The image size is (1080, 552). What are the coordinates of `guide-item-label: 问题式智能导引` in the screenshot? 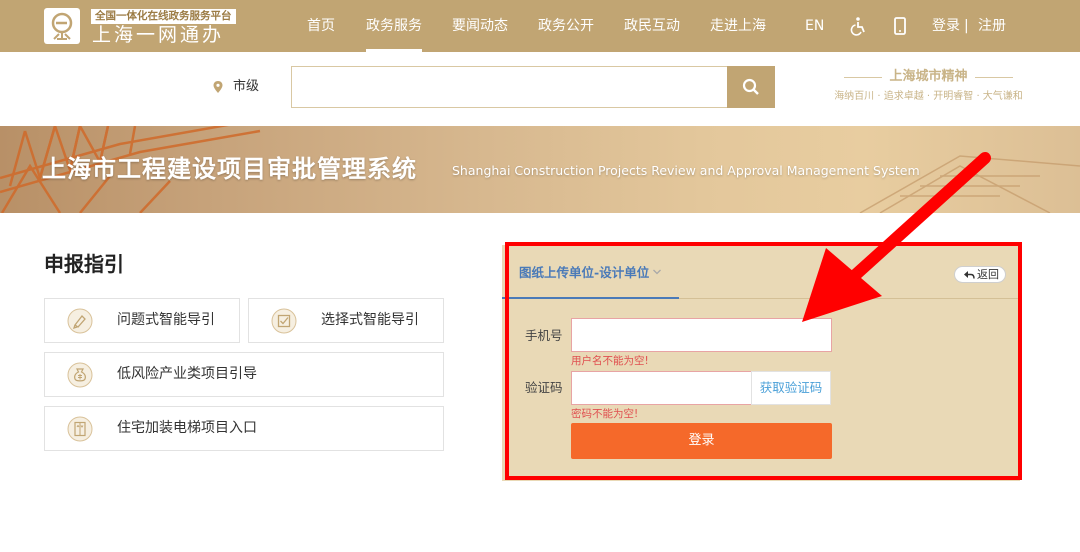 It's located at (166, 320).